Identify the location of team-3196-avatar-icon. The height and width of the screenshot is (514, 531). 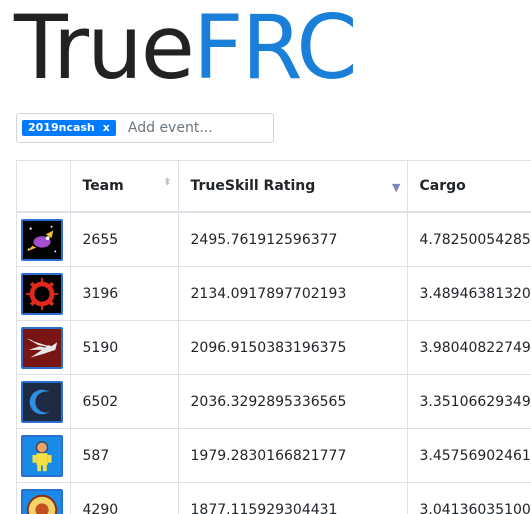
(42, 294).